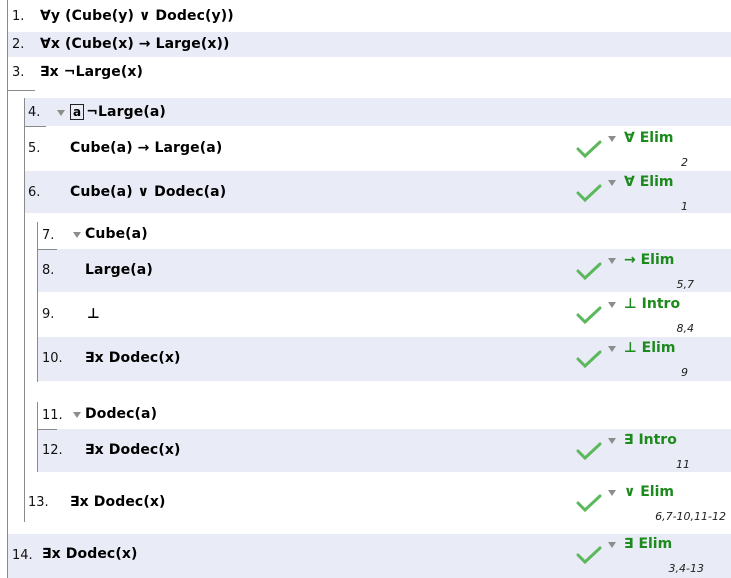 This screenshot has width=731, height=578. I want to click on citation: 2, so click(649, 162).